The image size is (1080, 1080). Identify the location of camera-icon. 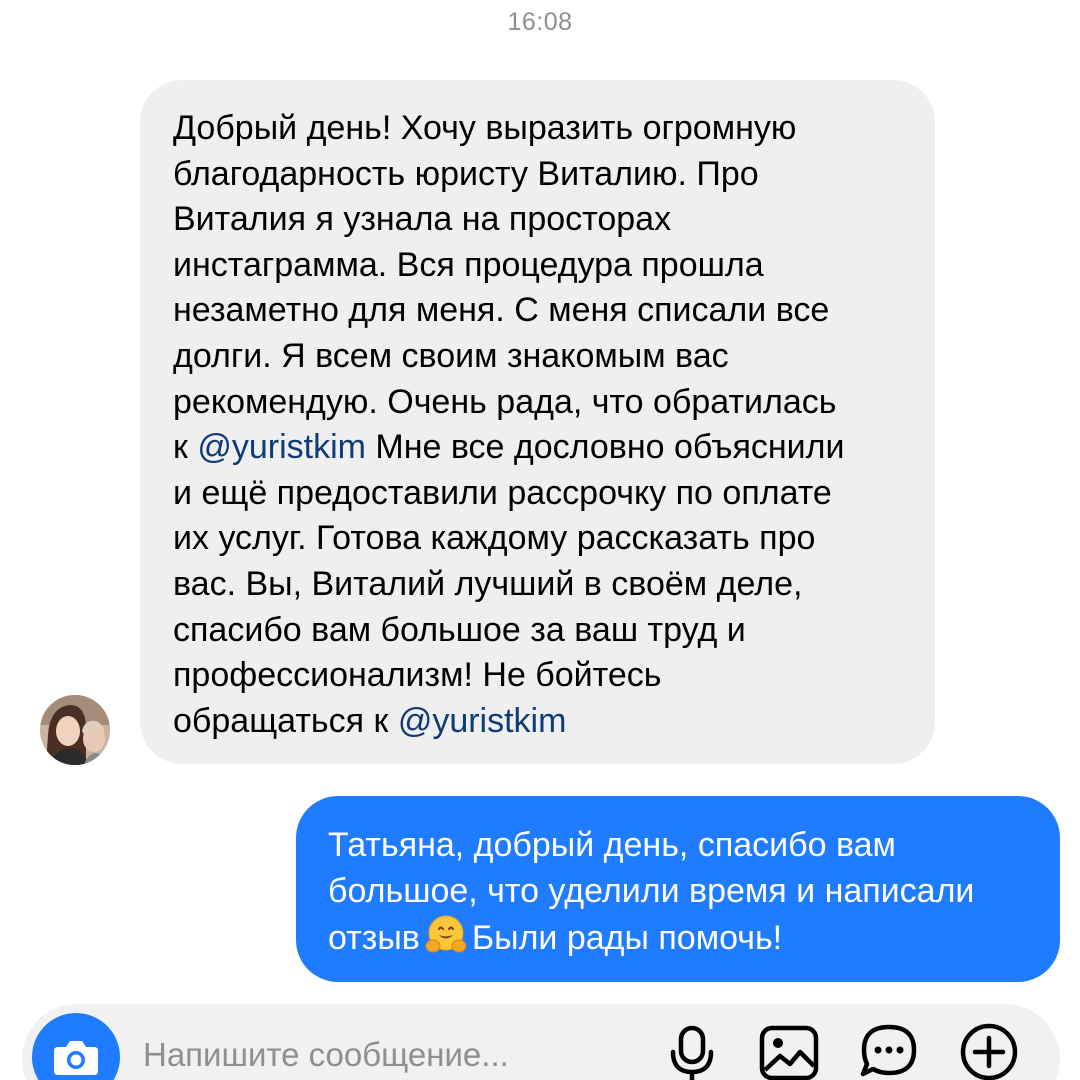
(76, 1058).